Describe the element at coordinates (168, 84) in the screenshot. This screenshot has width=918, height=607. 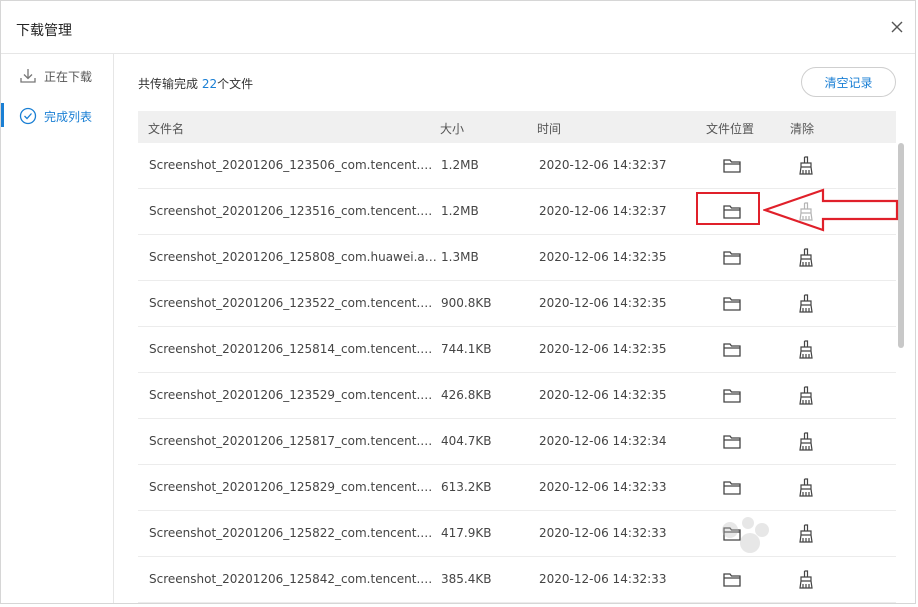
I see `summary-prefix: 共传输完成` at that location.